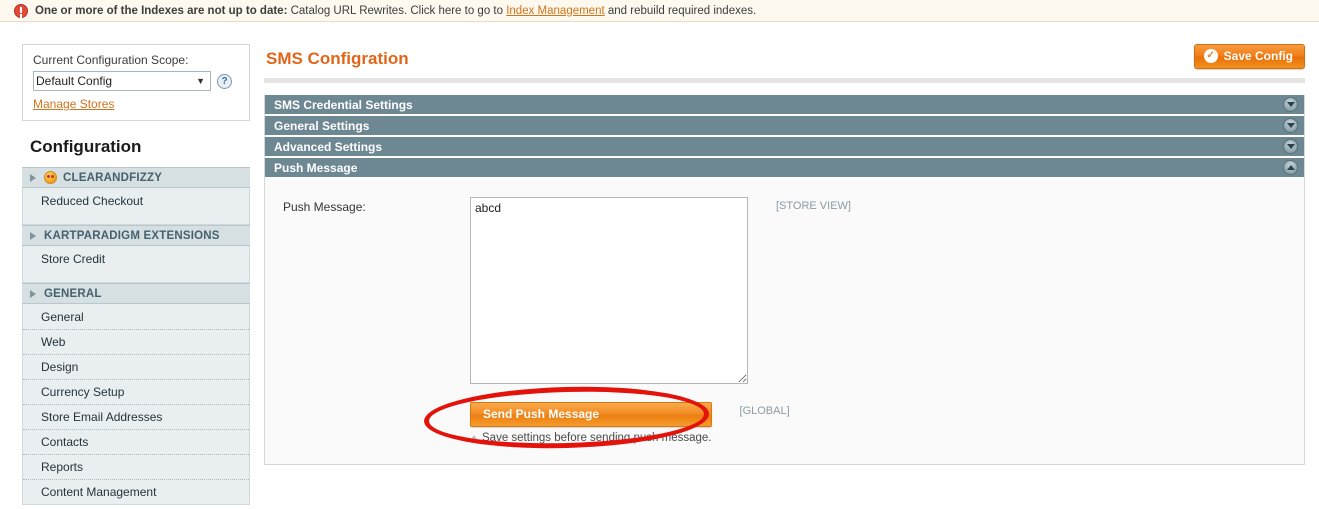 The width and height of the screenshot is (1319, 509). I want to click on section-label: Push Message, so click(316, 167).